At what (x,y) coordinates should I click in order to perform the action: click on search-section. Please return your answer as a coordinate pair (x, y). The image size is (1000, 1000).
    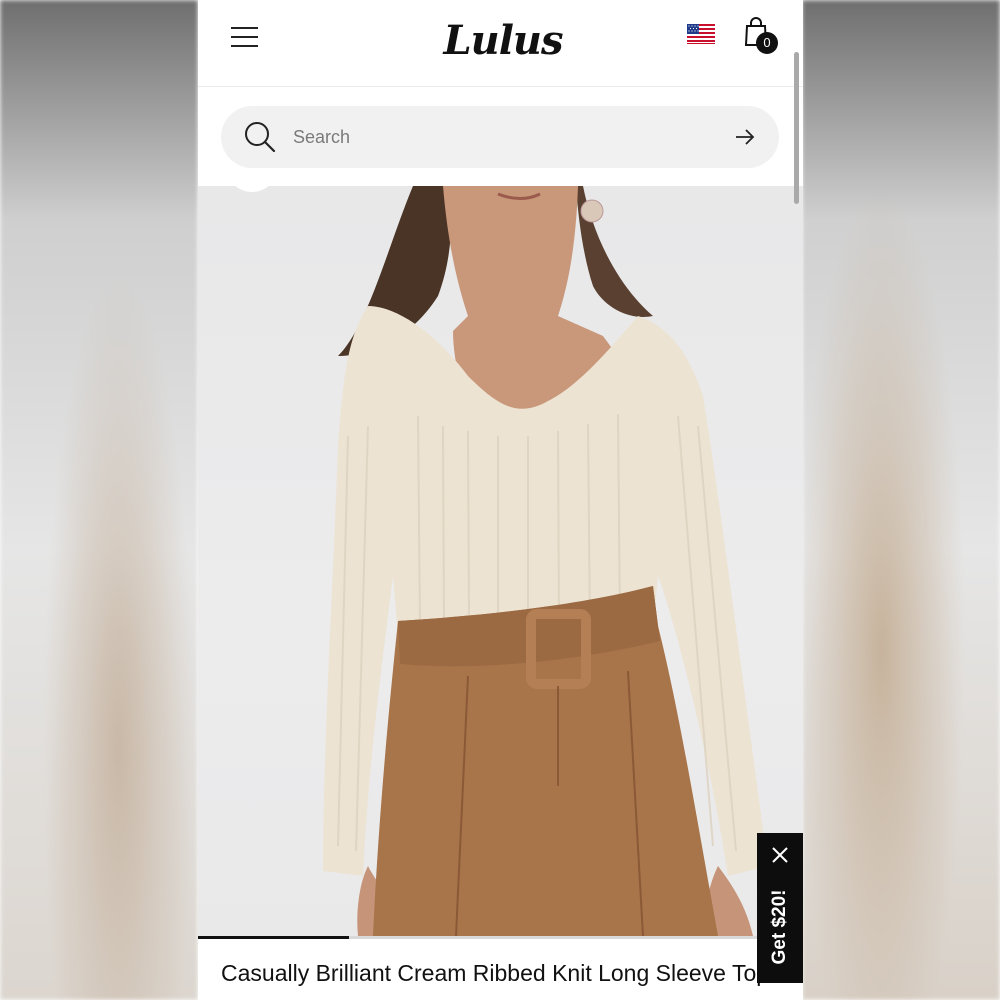
    Looking at the image, I should click on (500, 137).